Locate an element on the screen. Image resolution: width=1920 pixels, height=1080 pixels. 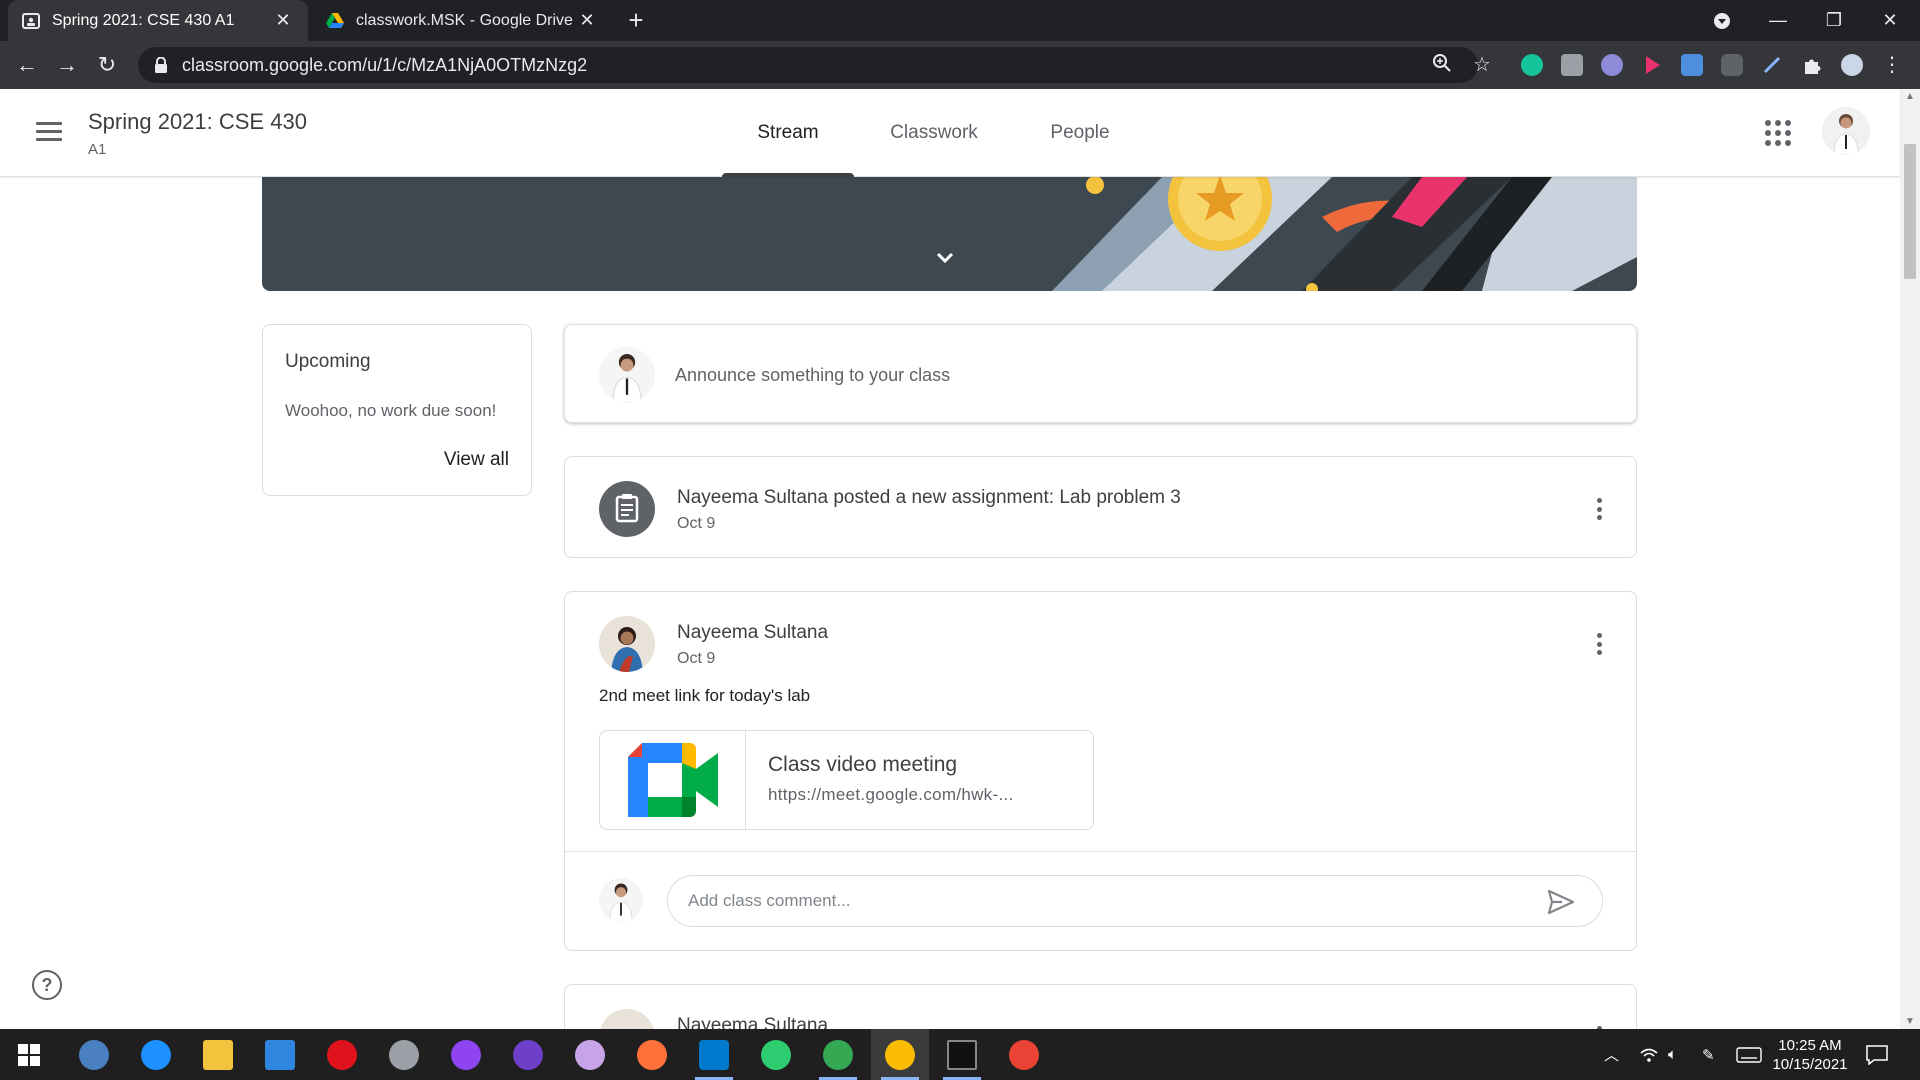
zoom-icon is located at coordinates (1442, 65).